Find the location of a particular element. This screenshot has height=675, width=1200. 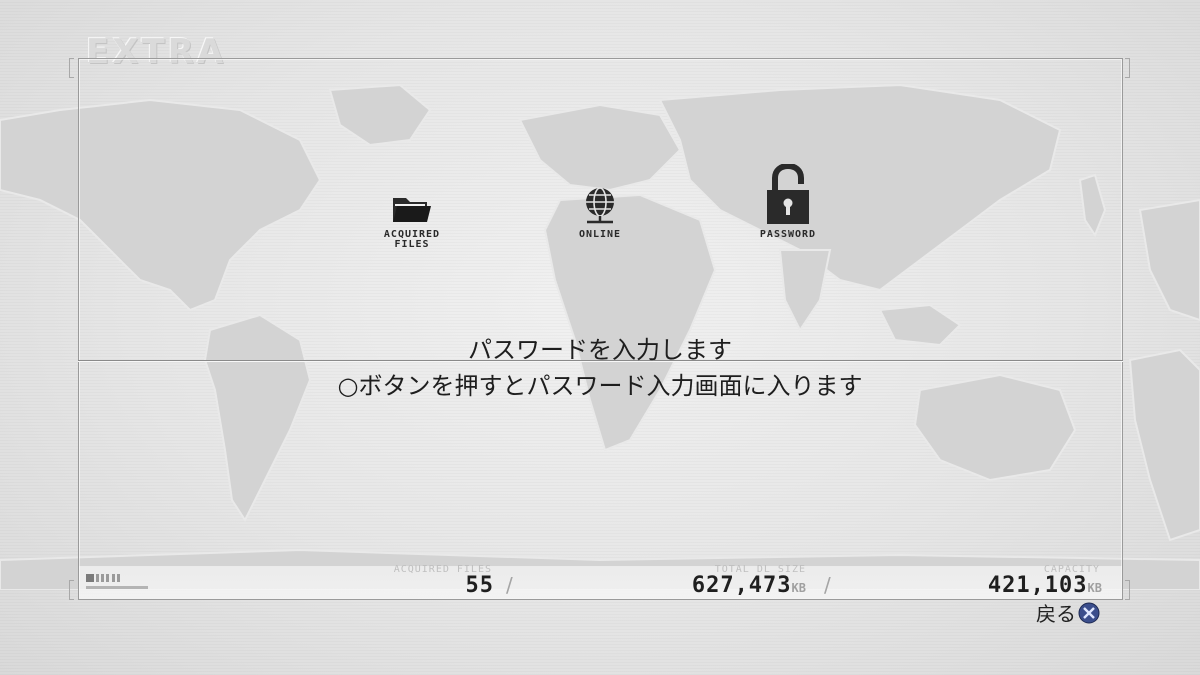

cross-button-icon is located at coordinates (1089, 612).